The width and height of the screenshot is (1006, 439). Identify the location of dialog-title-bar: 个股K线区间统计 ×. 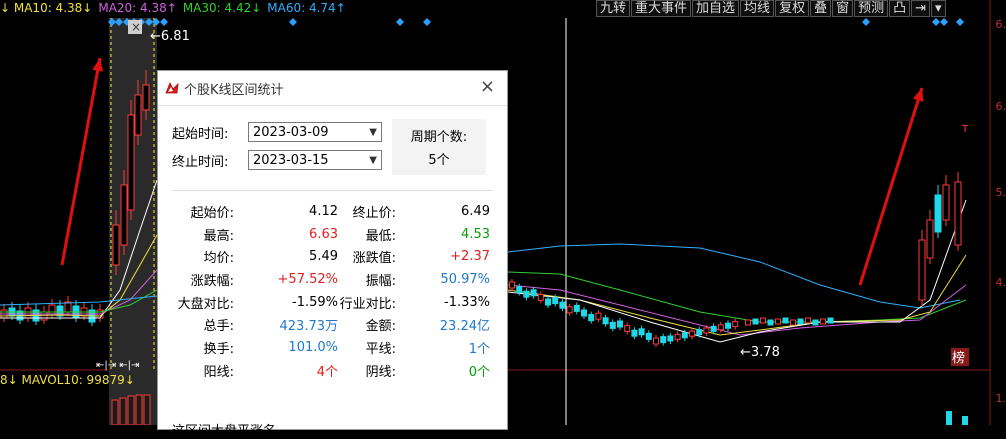
(332, 88).